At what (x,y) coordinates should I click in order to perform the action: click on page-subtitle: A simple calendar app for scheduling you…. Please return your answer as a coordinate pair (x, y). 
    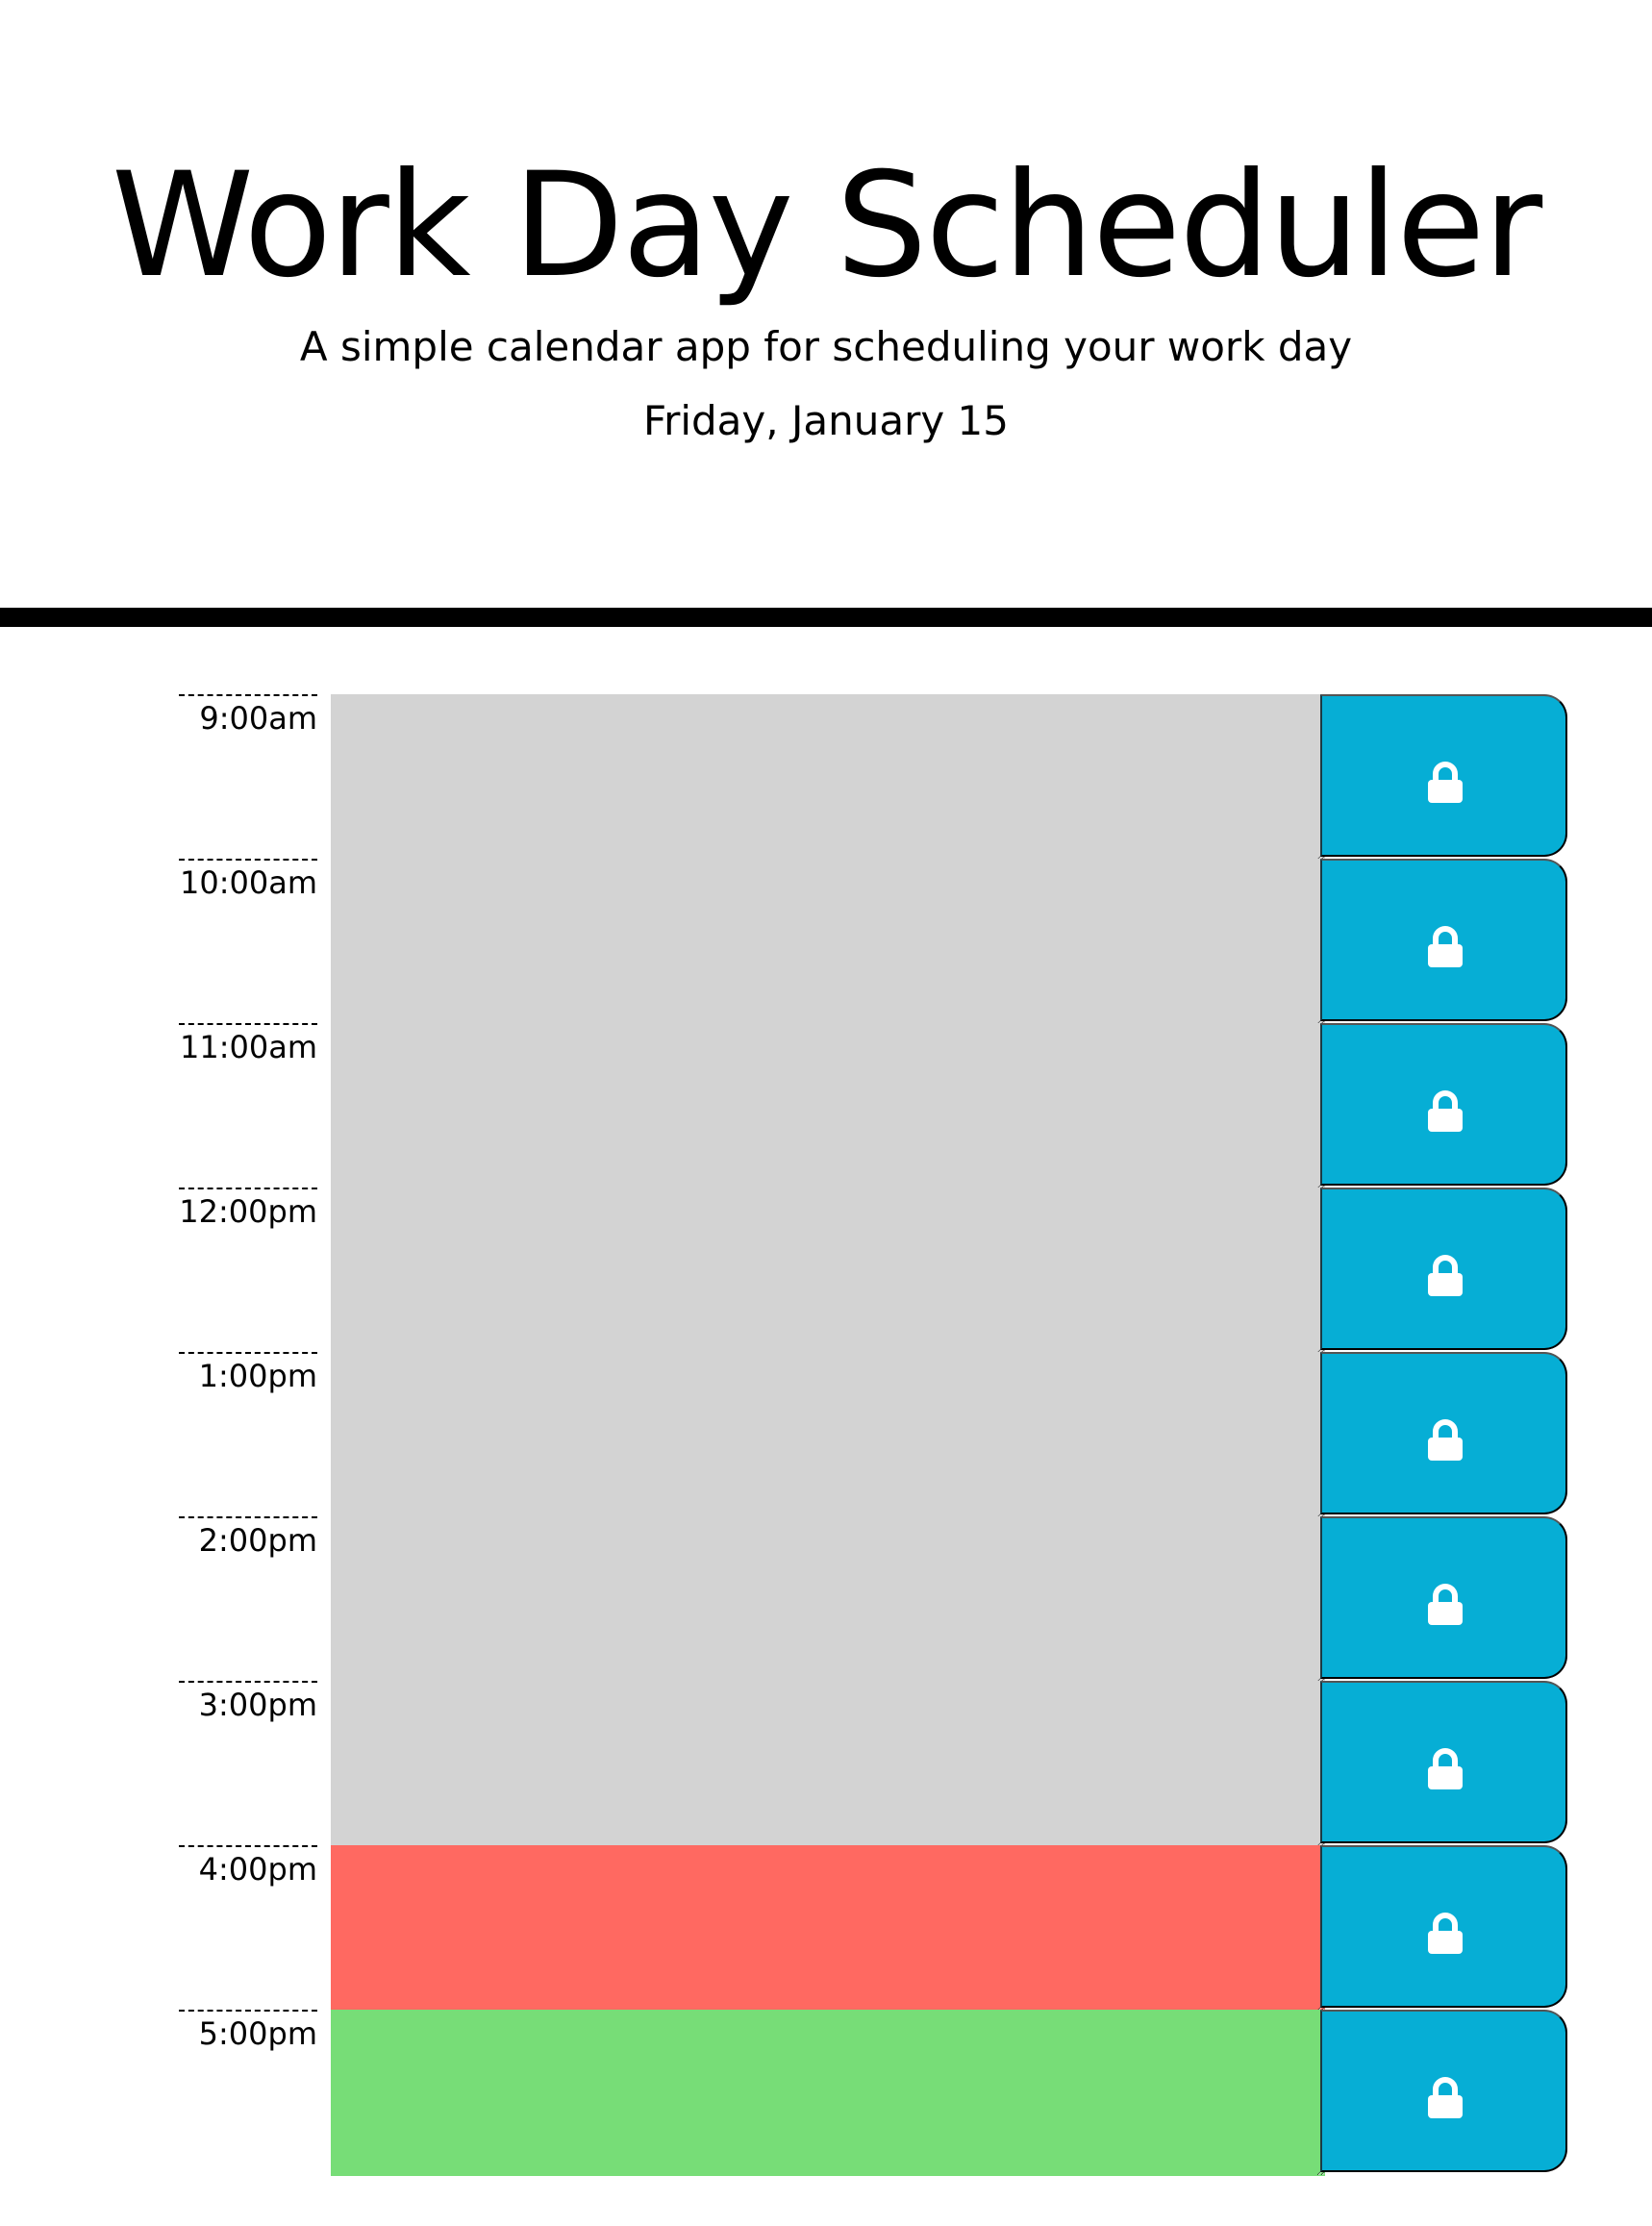
    Looking at the image, I should click on (826, 346).